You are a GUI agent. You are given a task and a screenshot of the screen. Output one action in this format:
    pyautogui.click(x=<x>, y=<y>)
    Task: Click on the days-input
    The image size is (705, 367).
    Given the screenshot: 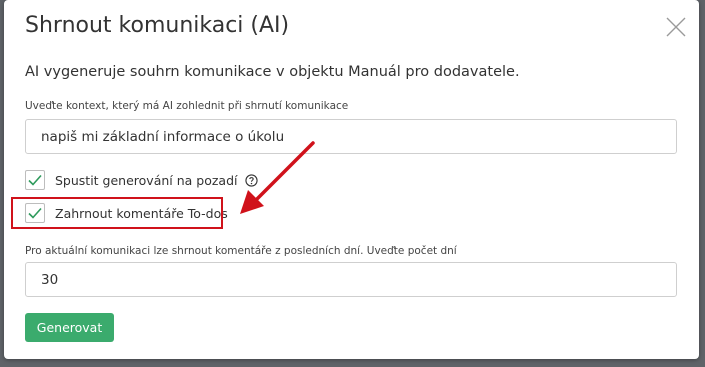 What is the action you would take?
    pyautogui.click(x=351, y=279)
    